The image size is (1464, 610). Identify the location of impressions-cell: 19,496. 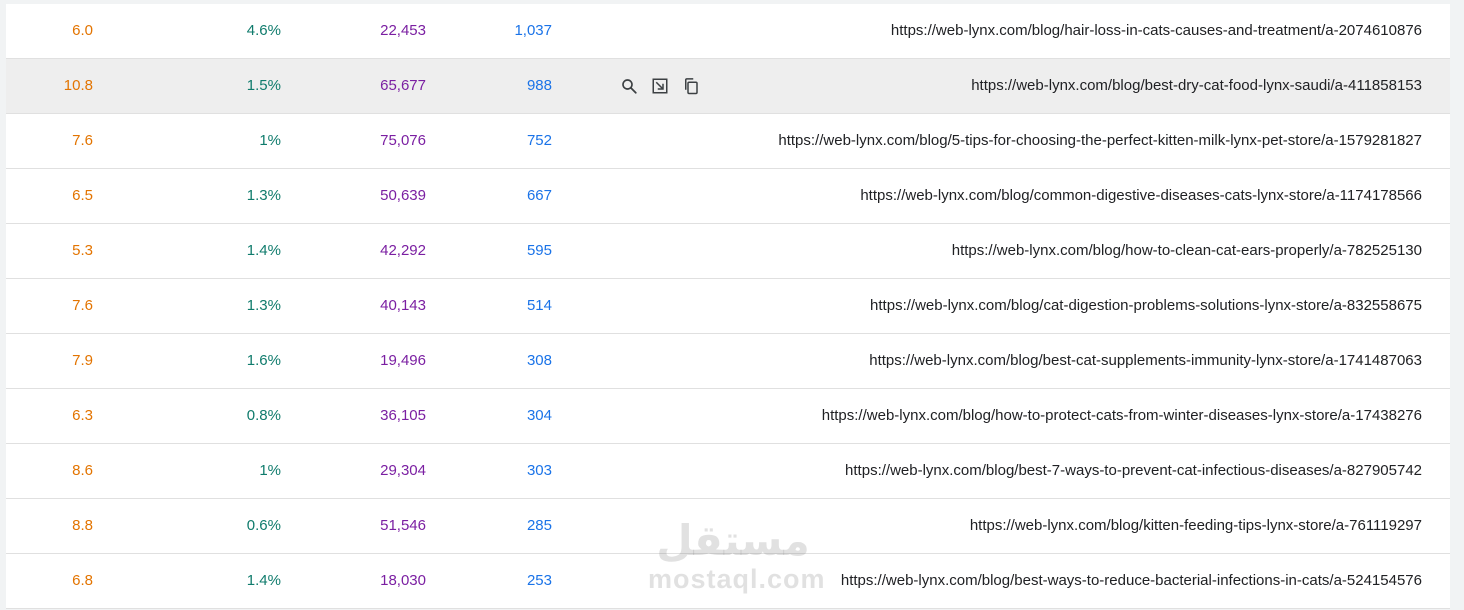
(403, 360).